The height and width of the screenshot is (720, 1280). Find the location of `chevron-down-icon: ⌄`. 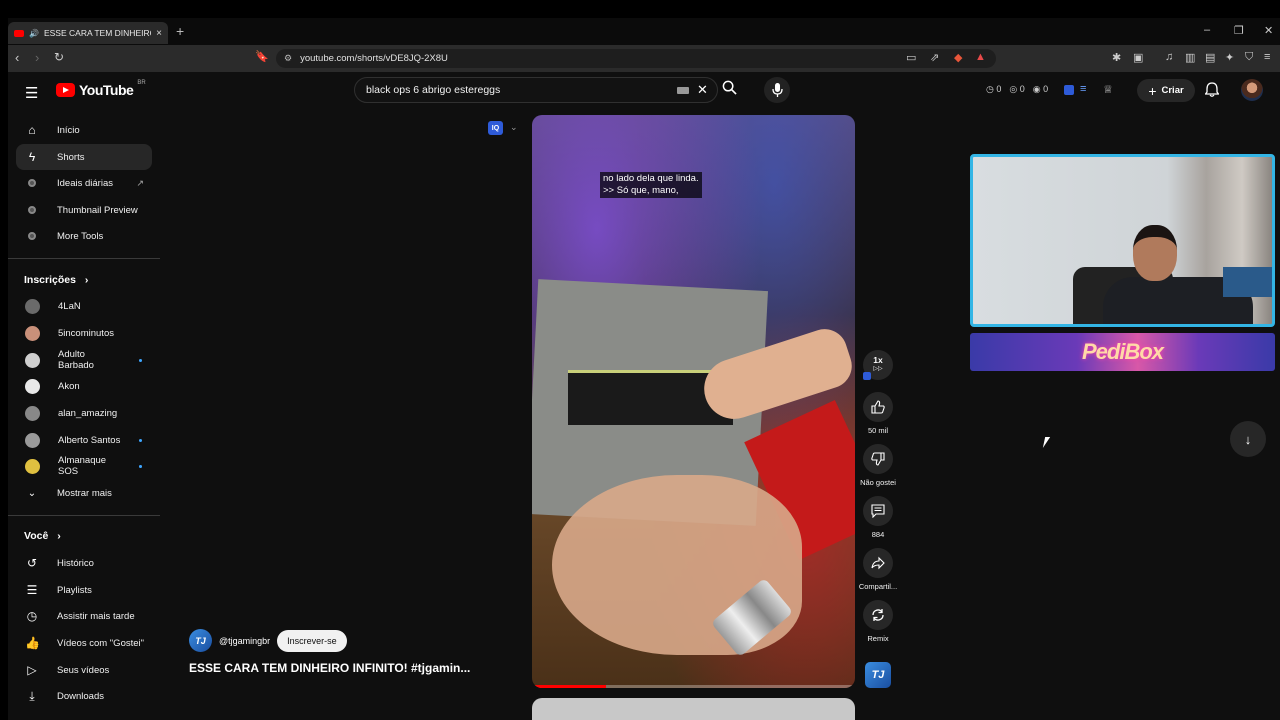

chevron-down-icon: ⌄ is located at coordinates (514, 127).